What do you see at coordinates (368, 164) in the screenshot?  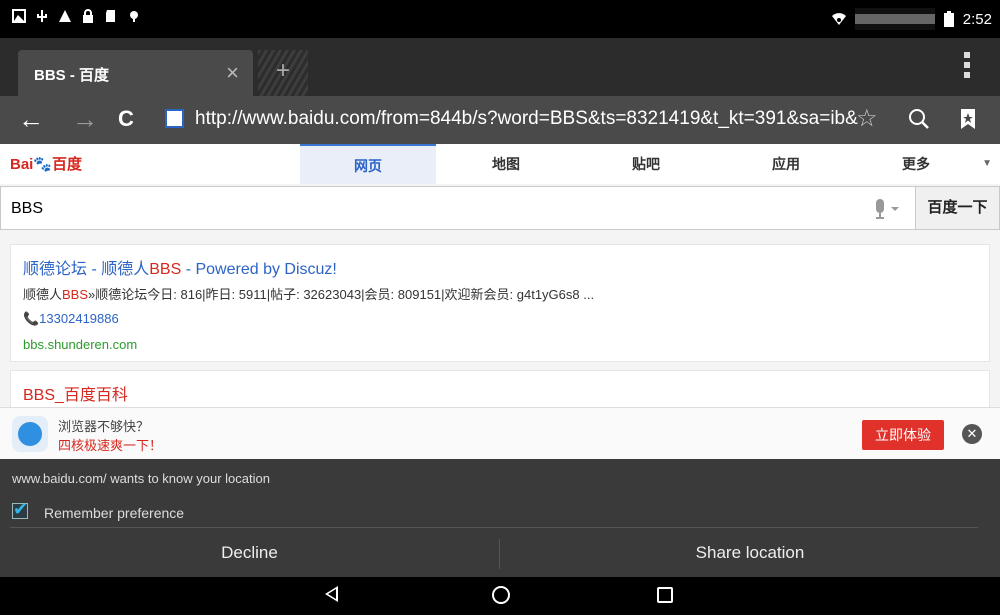 I see `tab-web: 网页` at bounding box center [368, 164].